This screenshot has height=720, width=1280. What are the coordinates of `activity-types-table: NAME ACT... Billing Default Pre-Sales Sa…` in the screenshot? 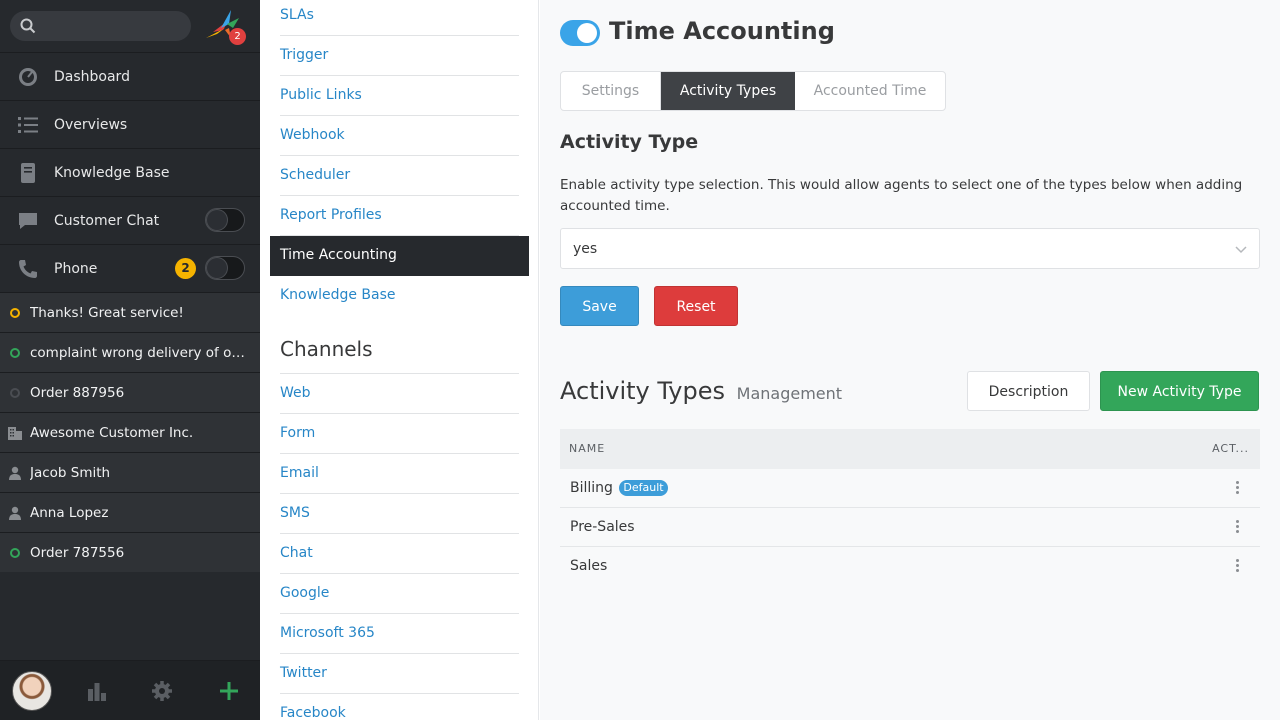 It's located at (910, 507).